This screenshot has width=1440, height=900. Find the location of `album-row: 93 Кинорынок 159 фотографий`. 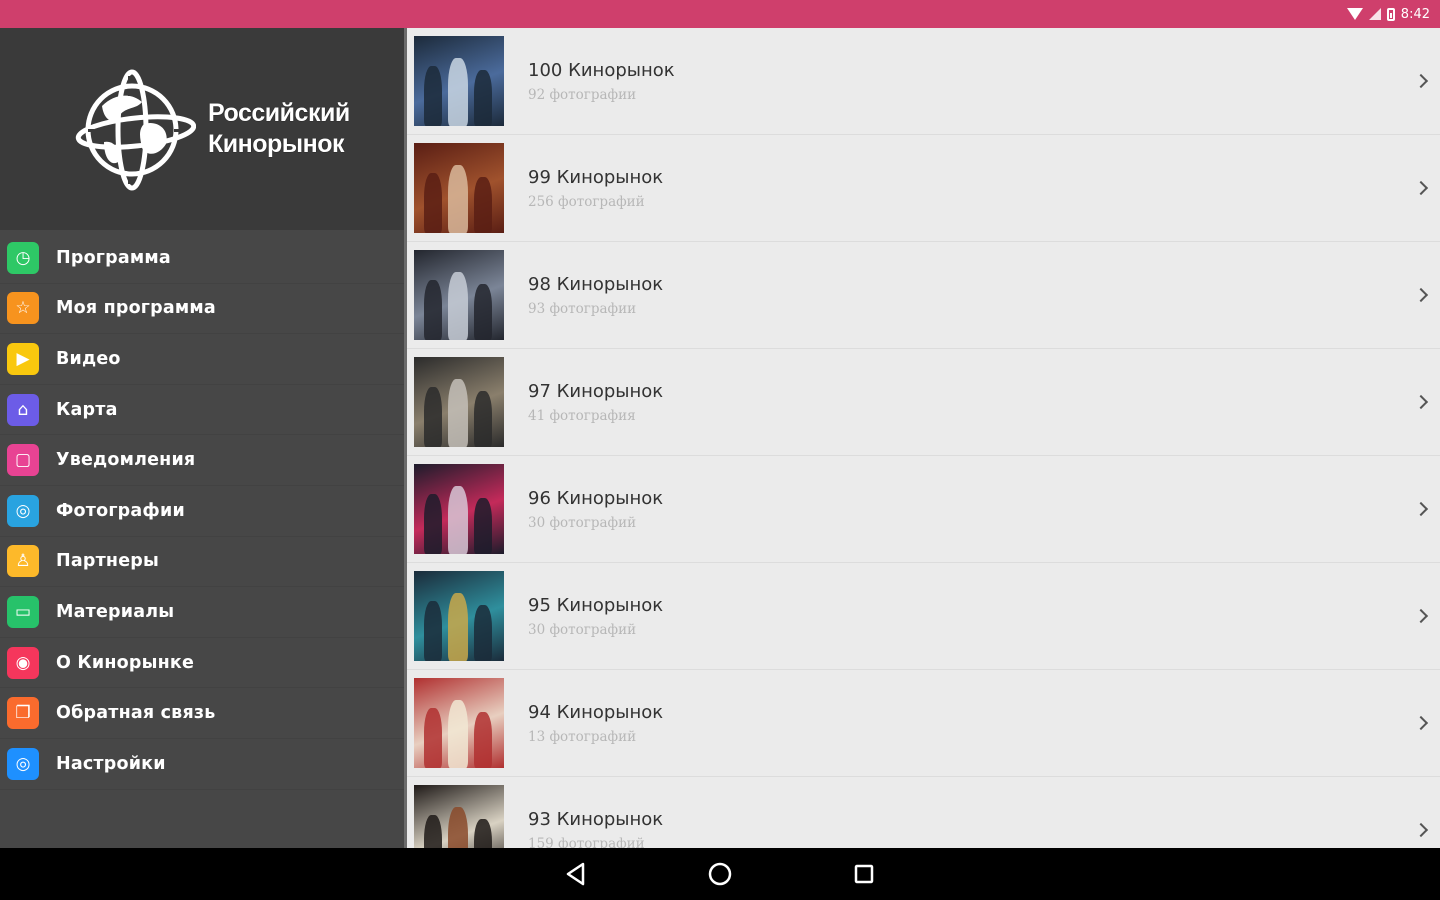

album-row: 93 Кинорынок 159 фотографий is located at coordinates (923, 812).